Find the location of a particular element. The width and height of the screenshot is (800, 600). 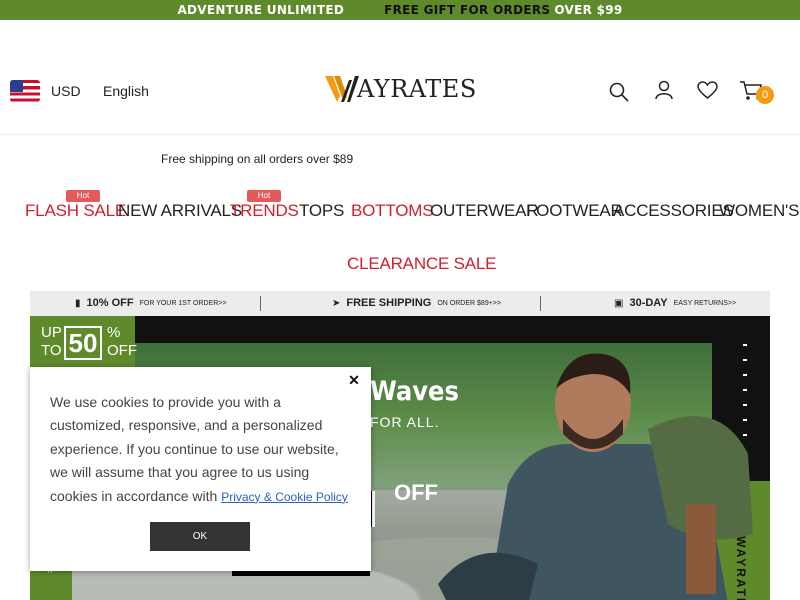

user-icon is located at coordinates (664, 90).